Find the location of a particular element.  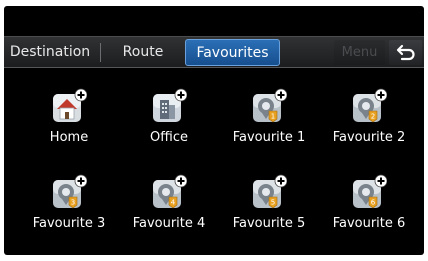

pin-badge-number: 5 is located at coordinates (273, 203).